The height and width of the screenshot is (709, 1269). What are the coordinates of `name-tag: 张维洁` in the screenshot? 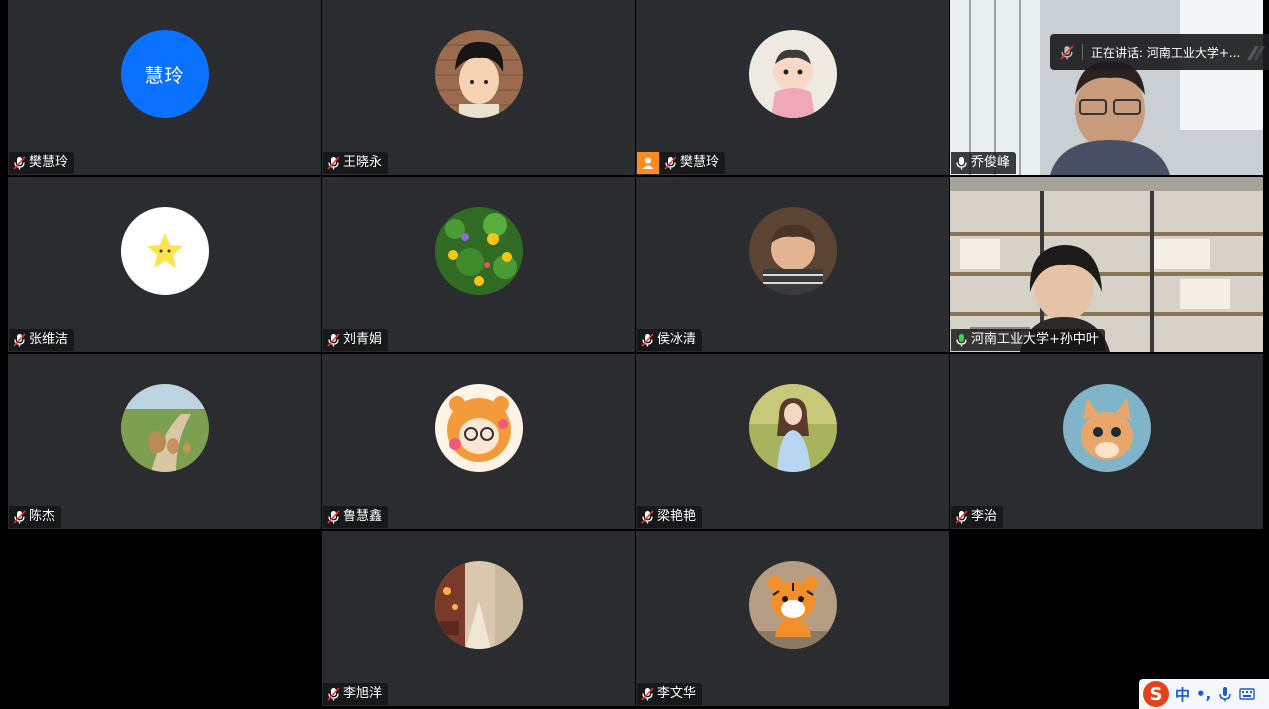 It's located at (42, 340).